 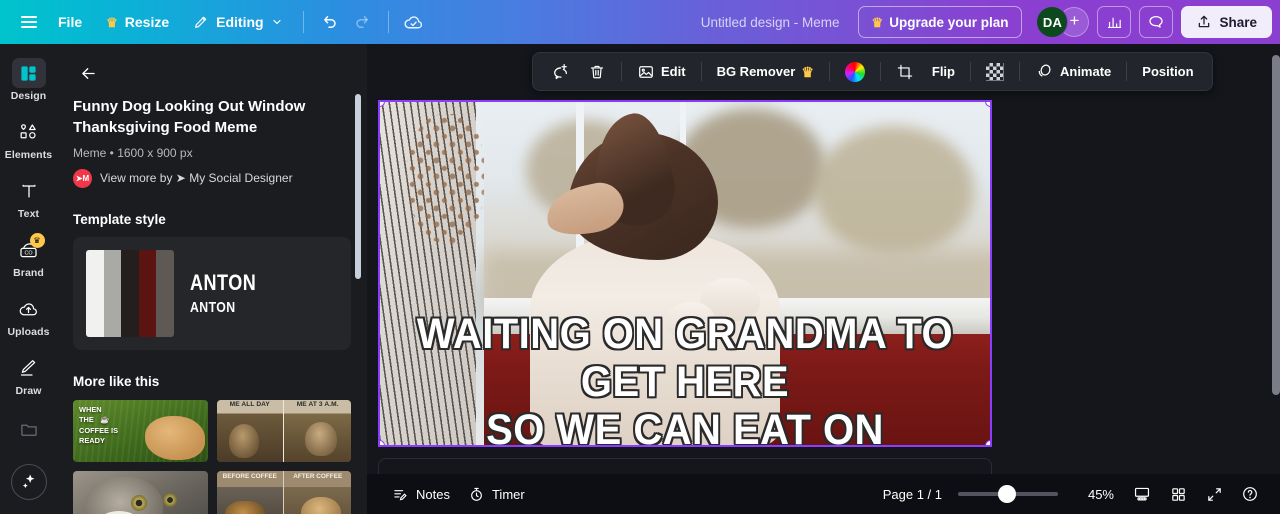 What do you see at coordinates (421, 494) in the screenshot?
I see `notes-button: Notes` at bounding box center [421, 494].